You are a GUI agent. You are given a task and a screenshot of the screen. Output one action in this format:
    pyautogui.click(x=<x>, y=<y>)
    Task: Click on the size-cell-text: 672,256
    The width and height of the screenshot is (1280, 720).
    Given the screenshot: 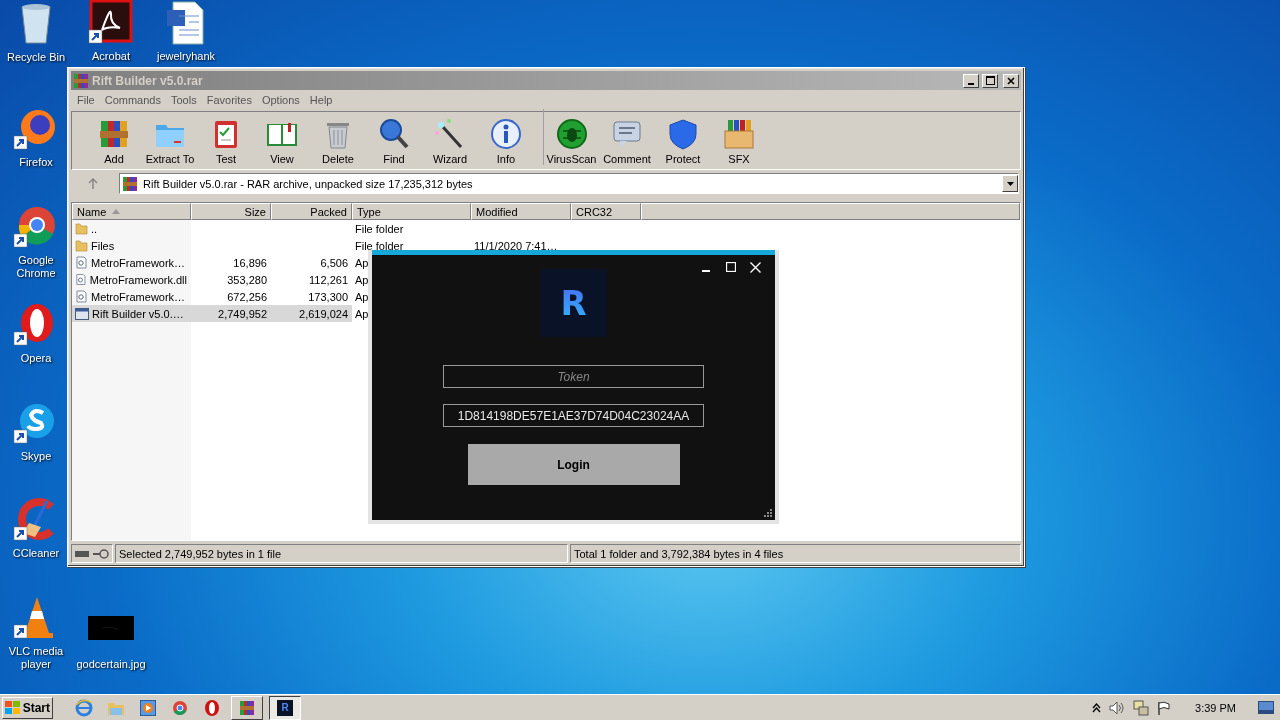 What is the action you would take?
    pyautogui.click(x=247, y=297)
    